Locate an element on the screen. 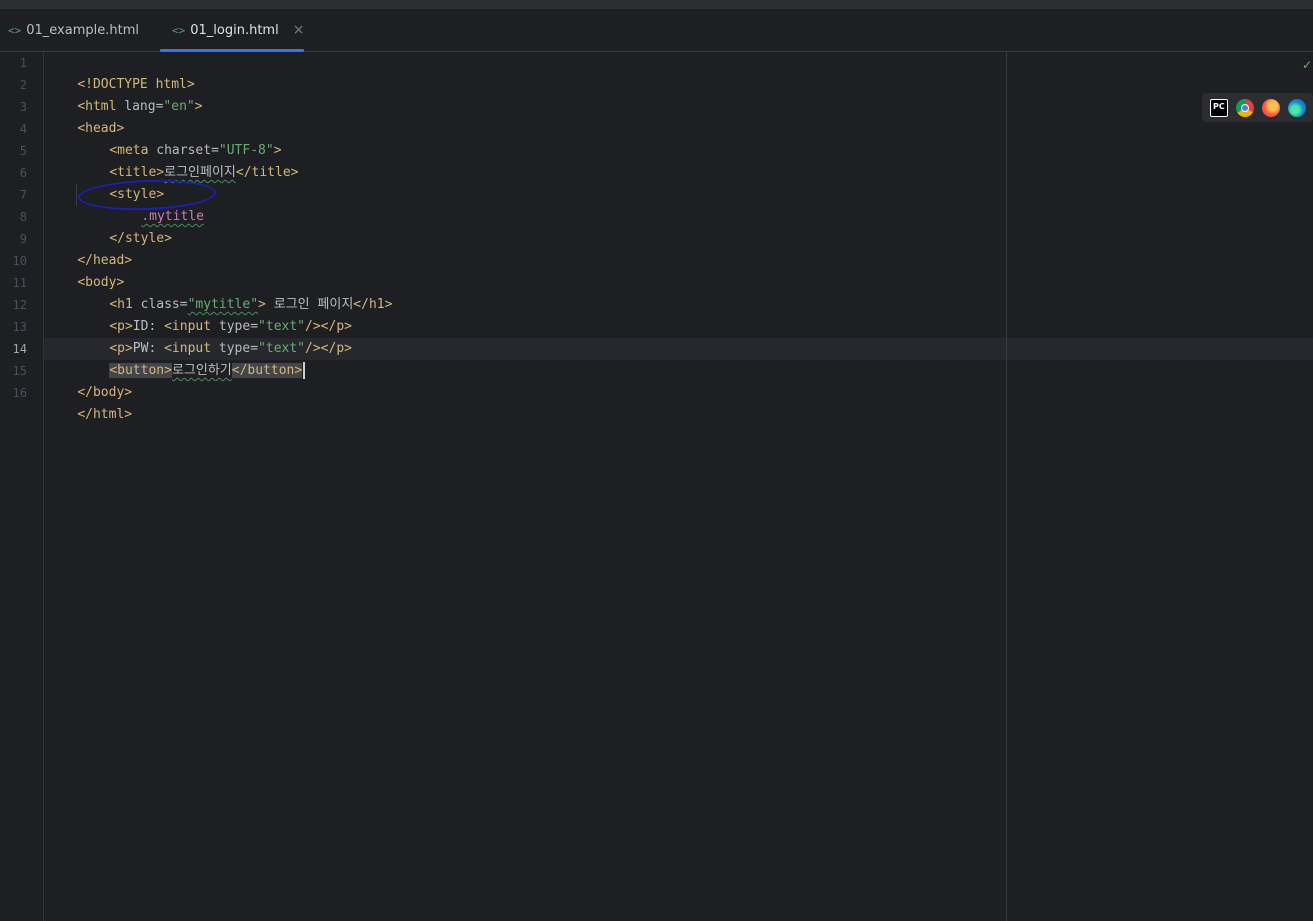 Image resolution: width=1313 pixels, height=921 pixels. browser-preview-toolbar: PC is located at coordinates (1257, 107).